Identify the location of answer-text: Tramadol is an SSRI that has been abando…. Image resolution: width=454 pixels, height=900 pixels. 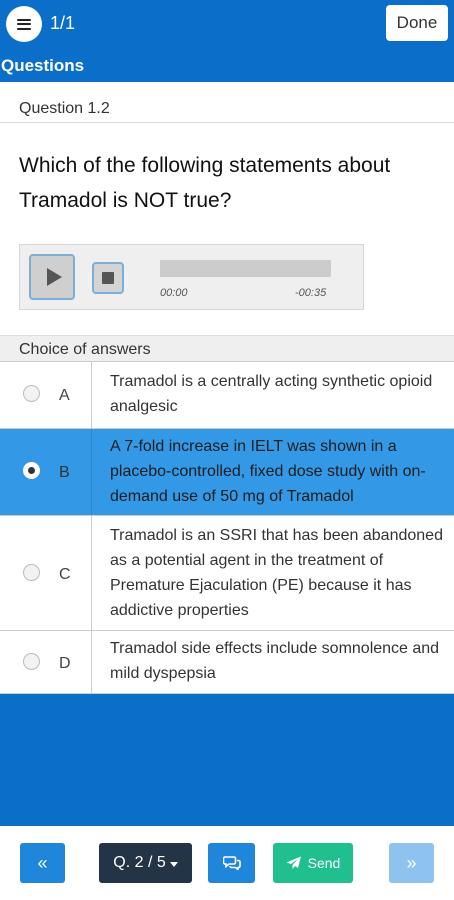
(276, 573).